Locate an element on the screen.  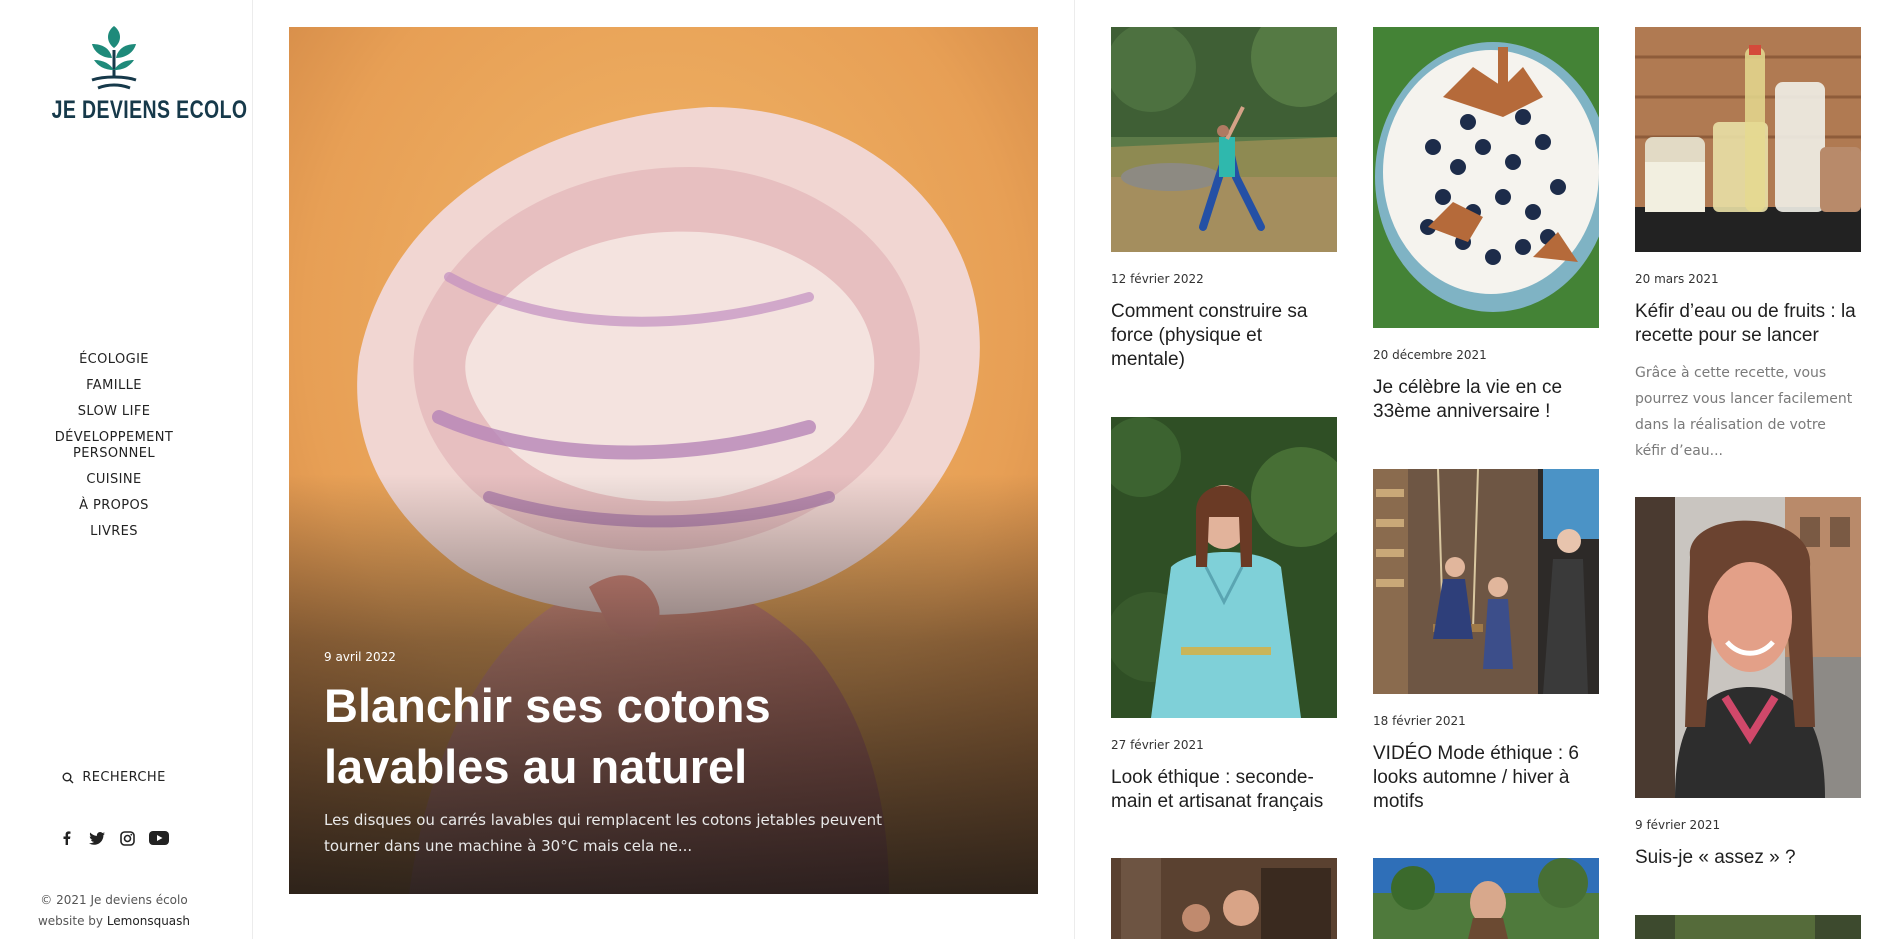
social-links is located at coordinates (114, 838).